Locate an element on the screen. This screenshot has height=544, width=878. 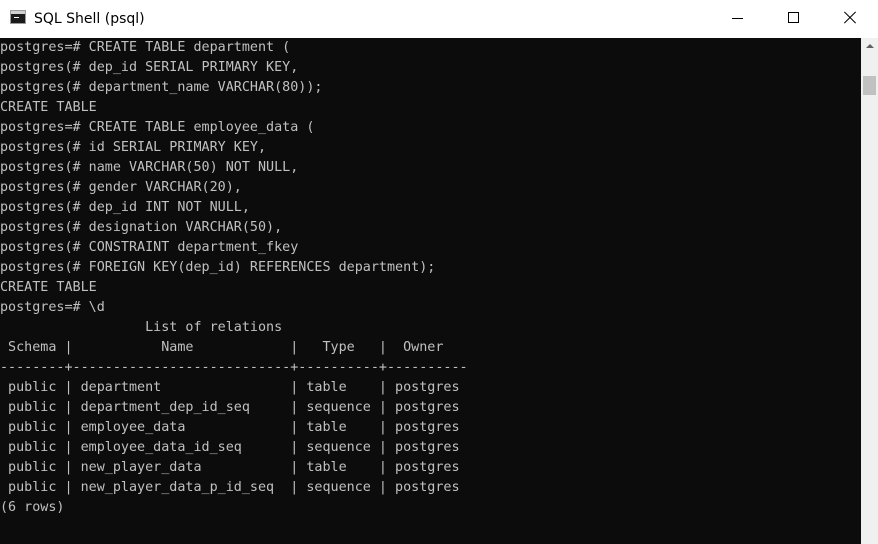
console-line: postgres(# CONSTRAINT department_fkey is located at coordinates (149, 247).